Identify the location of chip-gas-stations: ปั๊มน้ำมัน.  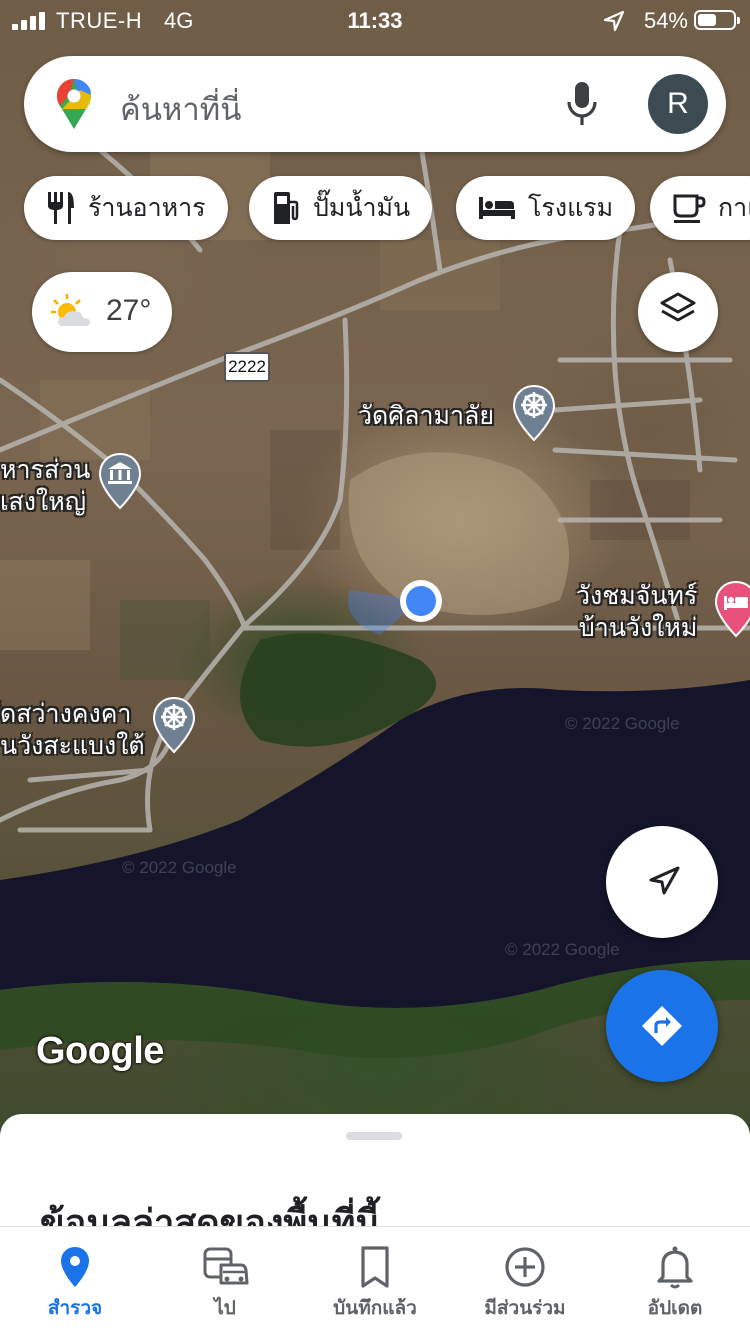
(341, 208).